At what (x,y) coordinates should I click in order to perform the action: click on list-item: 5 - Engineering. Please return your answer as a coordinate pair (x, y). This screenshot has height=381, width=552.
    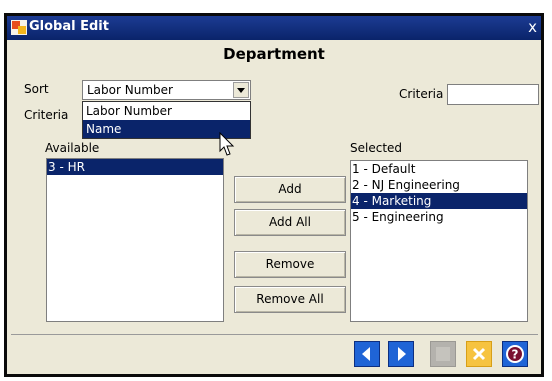
    Looking at the image, I should click on (439, 217).